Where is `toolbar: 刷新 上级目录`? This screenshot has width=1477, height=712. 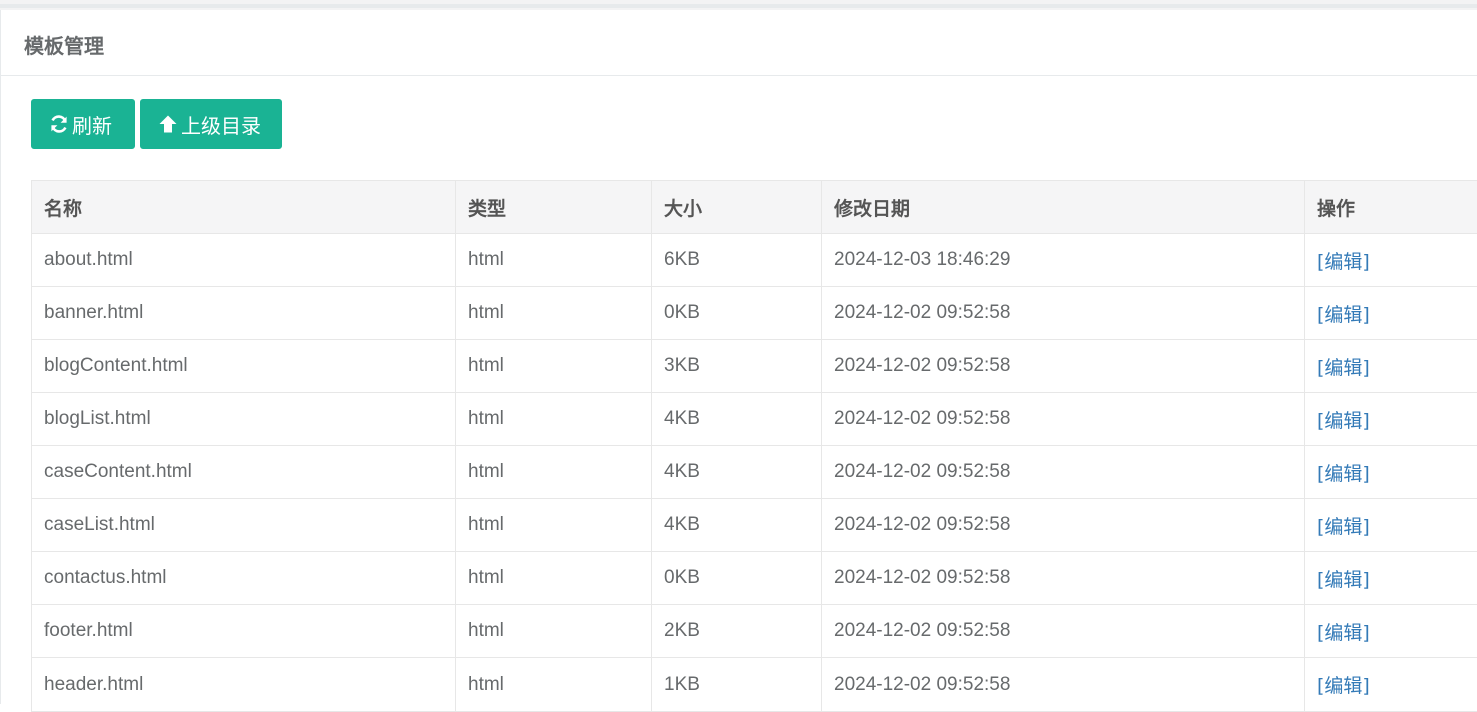 toolbar: 刷新 上级目录 is located at coordinates (156, 124).